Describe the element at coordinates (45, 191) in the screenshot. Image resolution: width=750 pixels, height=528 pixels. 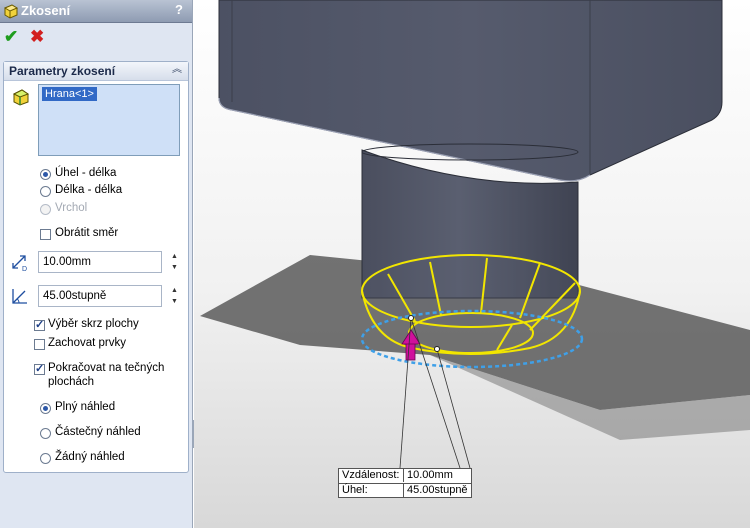
I see `radio-distance-distance` at that location.